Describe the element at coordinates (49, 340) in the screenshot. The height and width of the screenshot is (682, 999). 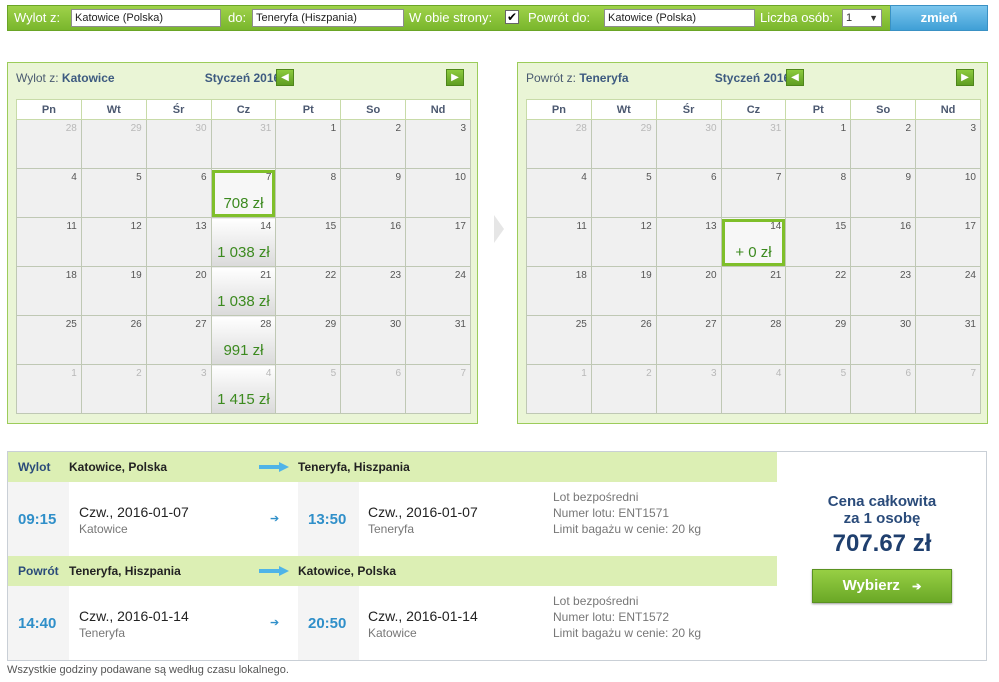
I see `calendar-day-cell: 25` at that location.